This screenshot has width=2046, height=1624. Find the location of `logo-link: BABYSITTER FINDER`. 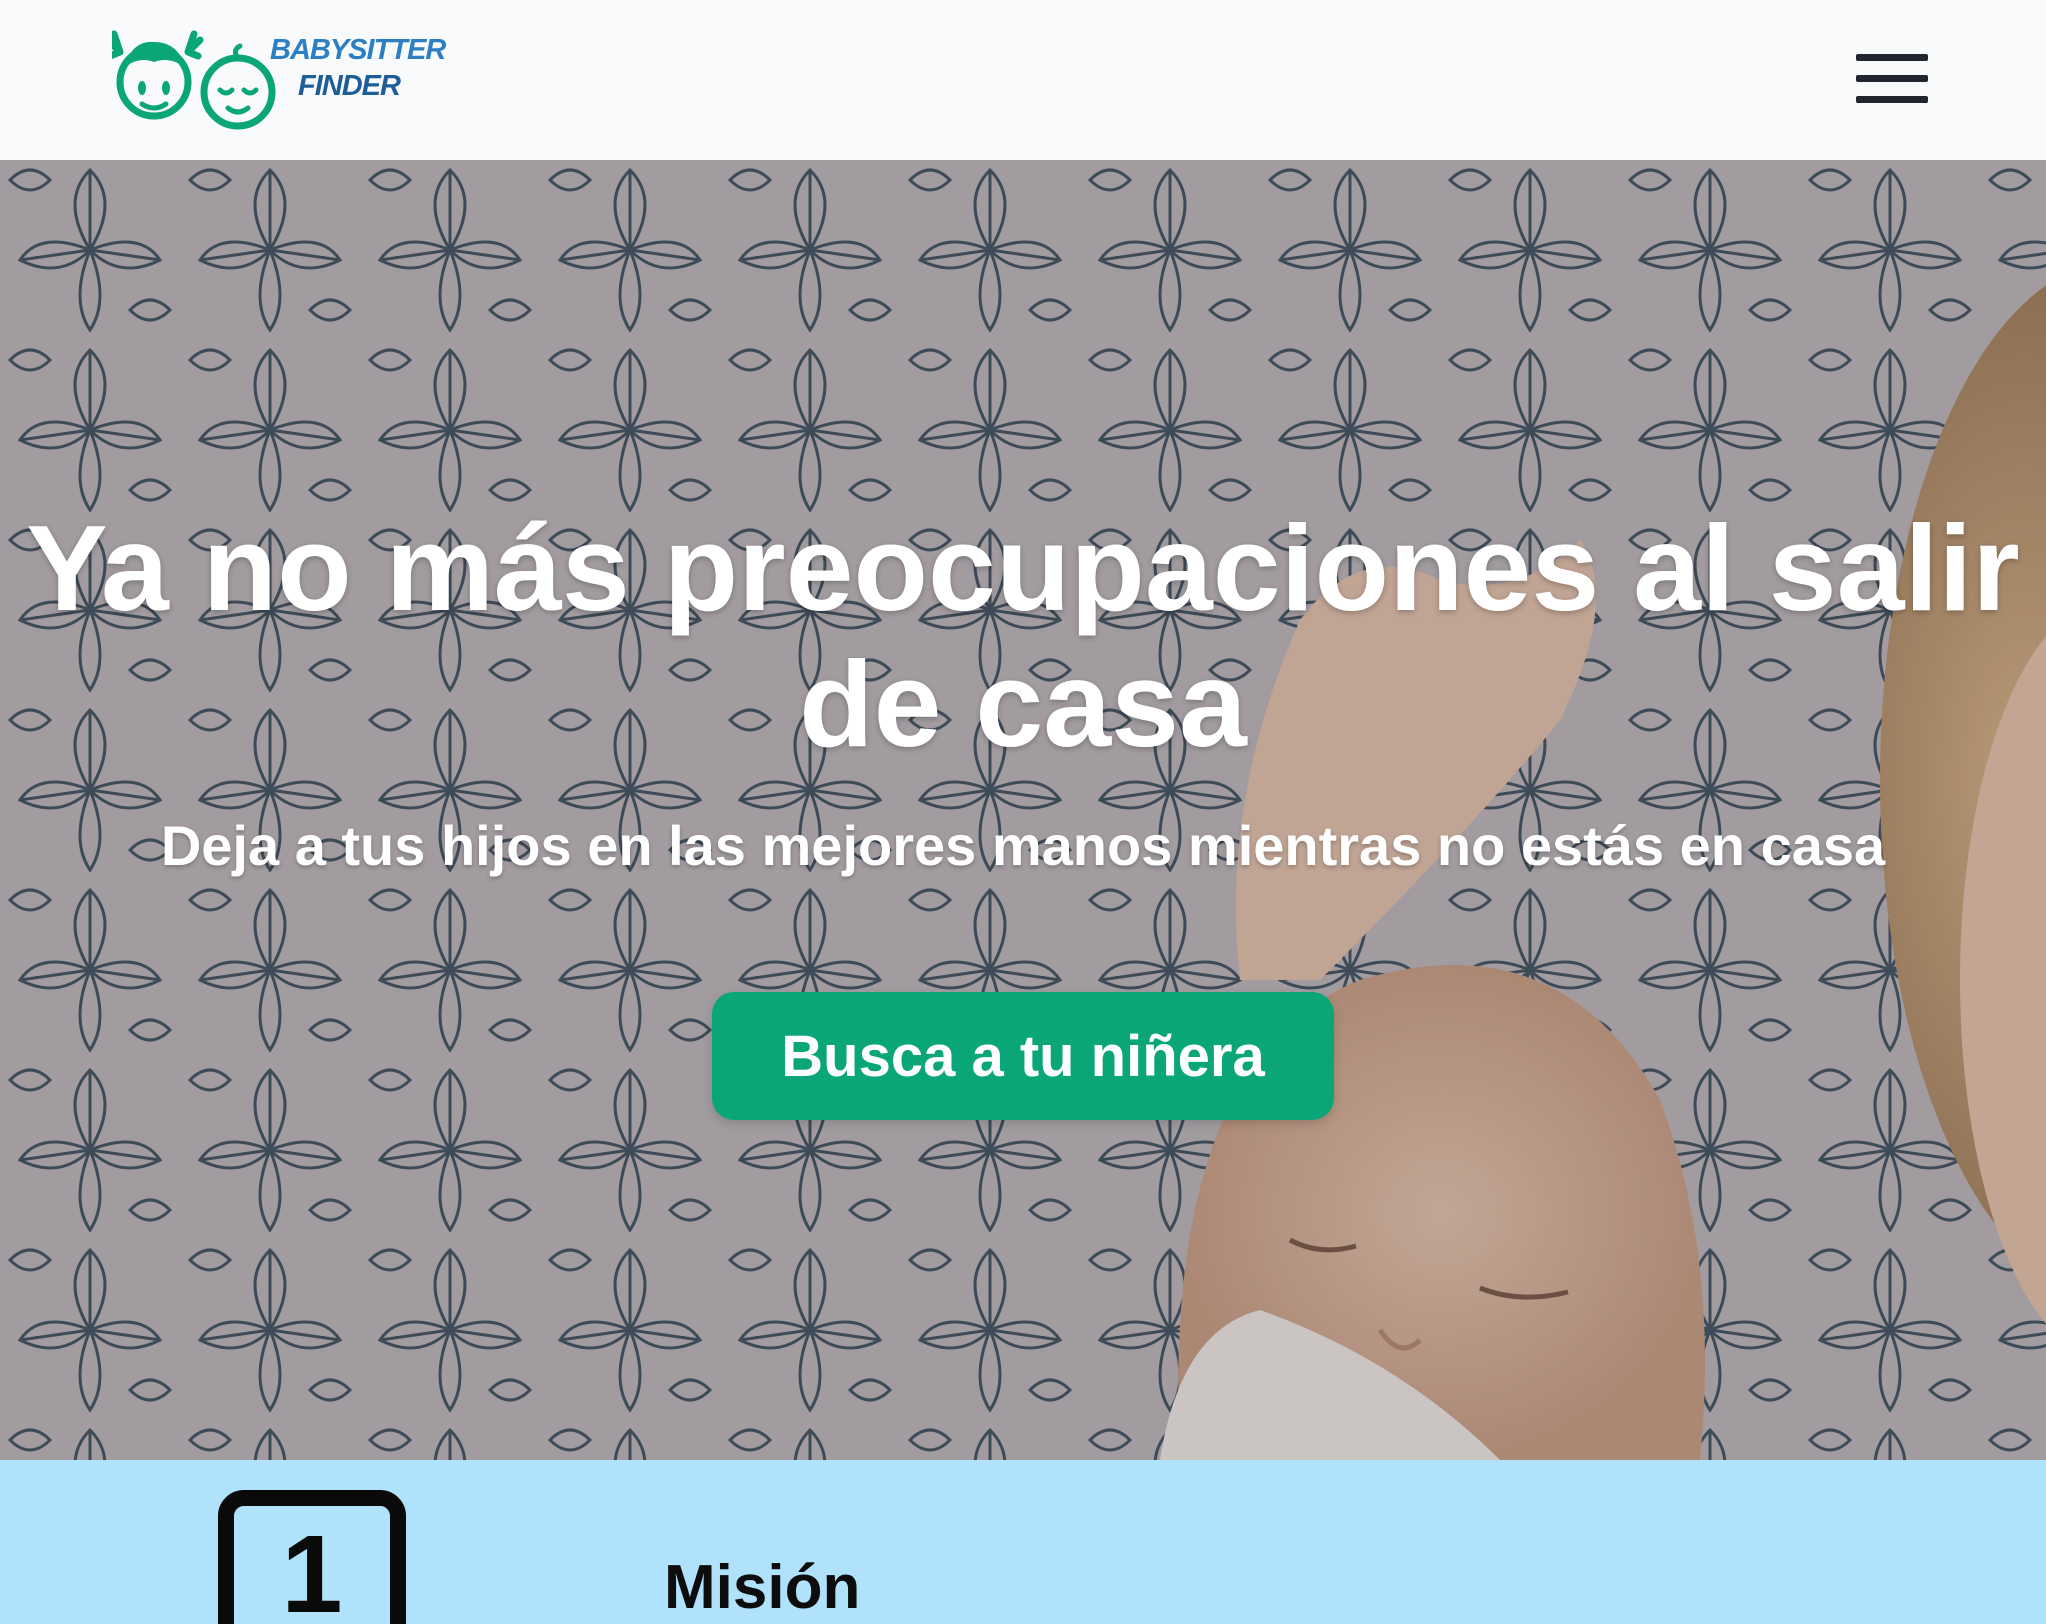

logo-link: BABYSITTER FINDER is located at coordinates (275, 78).